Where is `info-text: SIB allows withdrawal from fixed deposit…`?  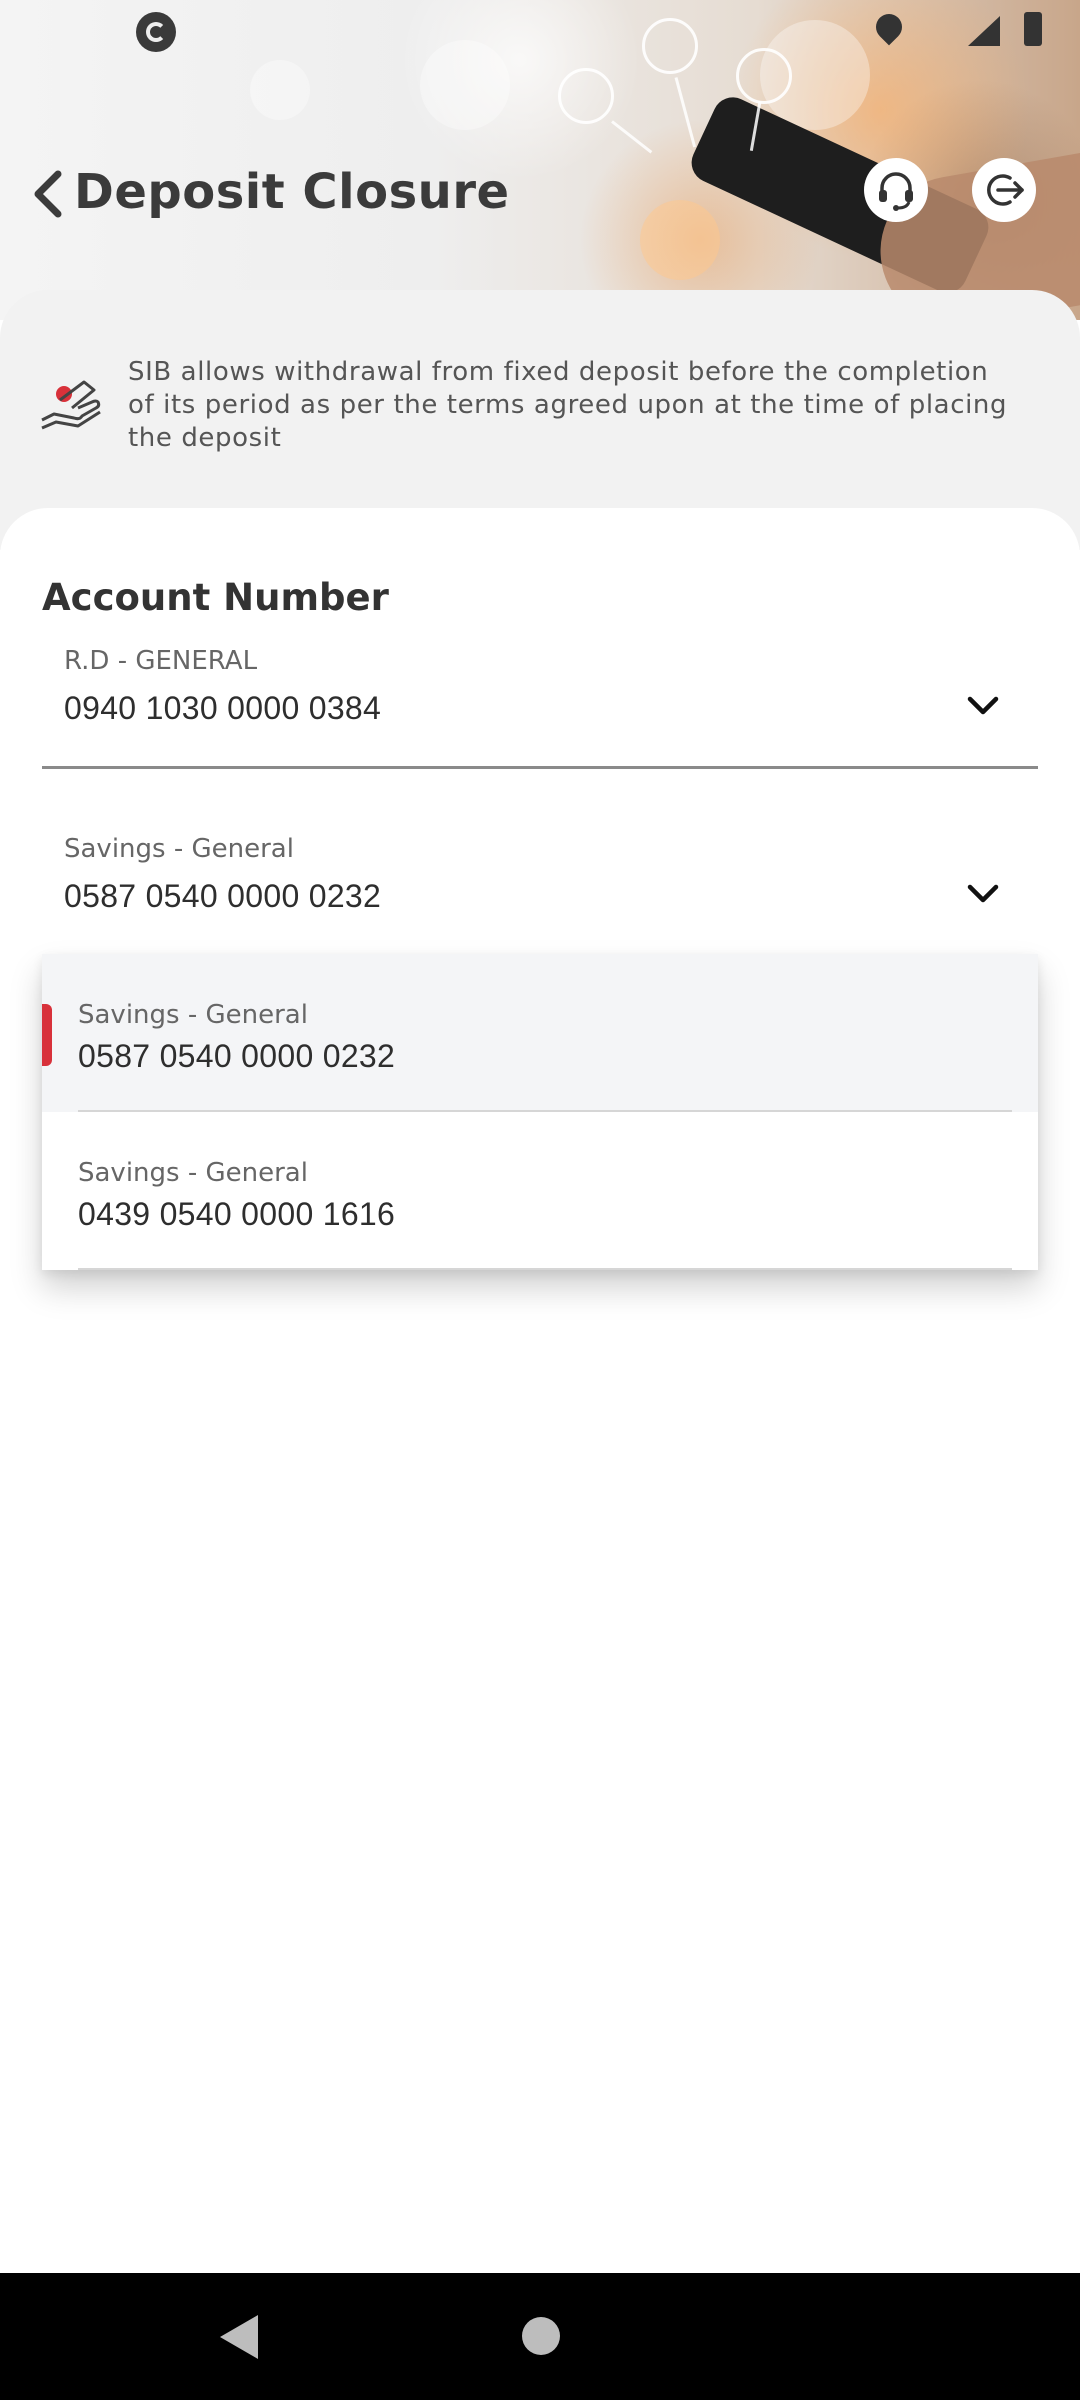
info-text: SIB allows withdrawal from fixed deposit… is located at coordinates (568, 405).